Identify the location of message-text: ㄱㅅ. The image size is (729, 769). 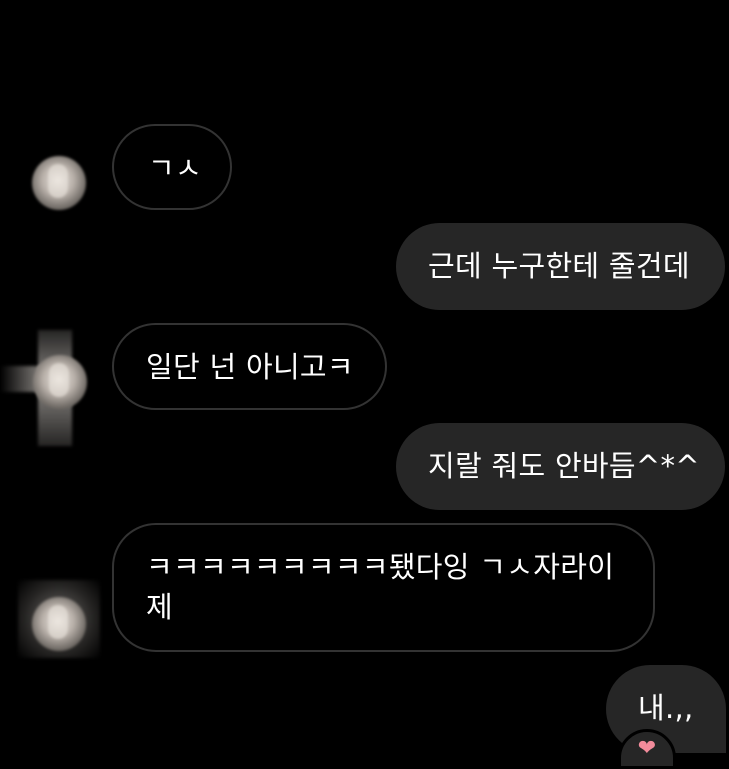
(175, 168).